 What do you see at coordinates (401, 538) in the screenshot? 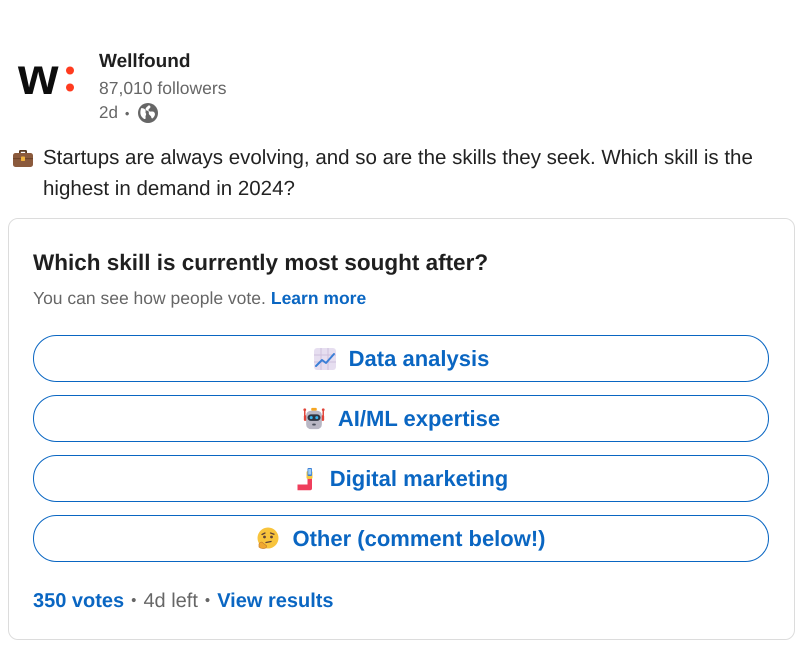
I see `poll-option: Other (comment below!)` at bounding box center [401, 538].